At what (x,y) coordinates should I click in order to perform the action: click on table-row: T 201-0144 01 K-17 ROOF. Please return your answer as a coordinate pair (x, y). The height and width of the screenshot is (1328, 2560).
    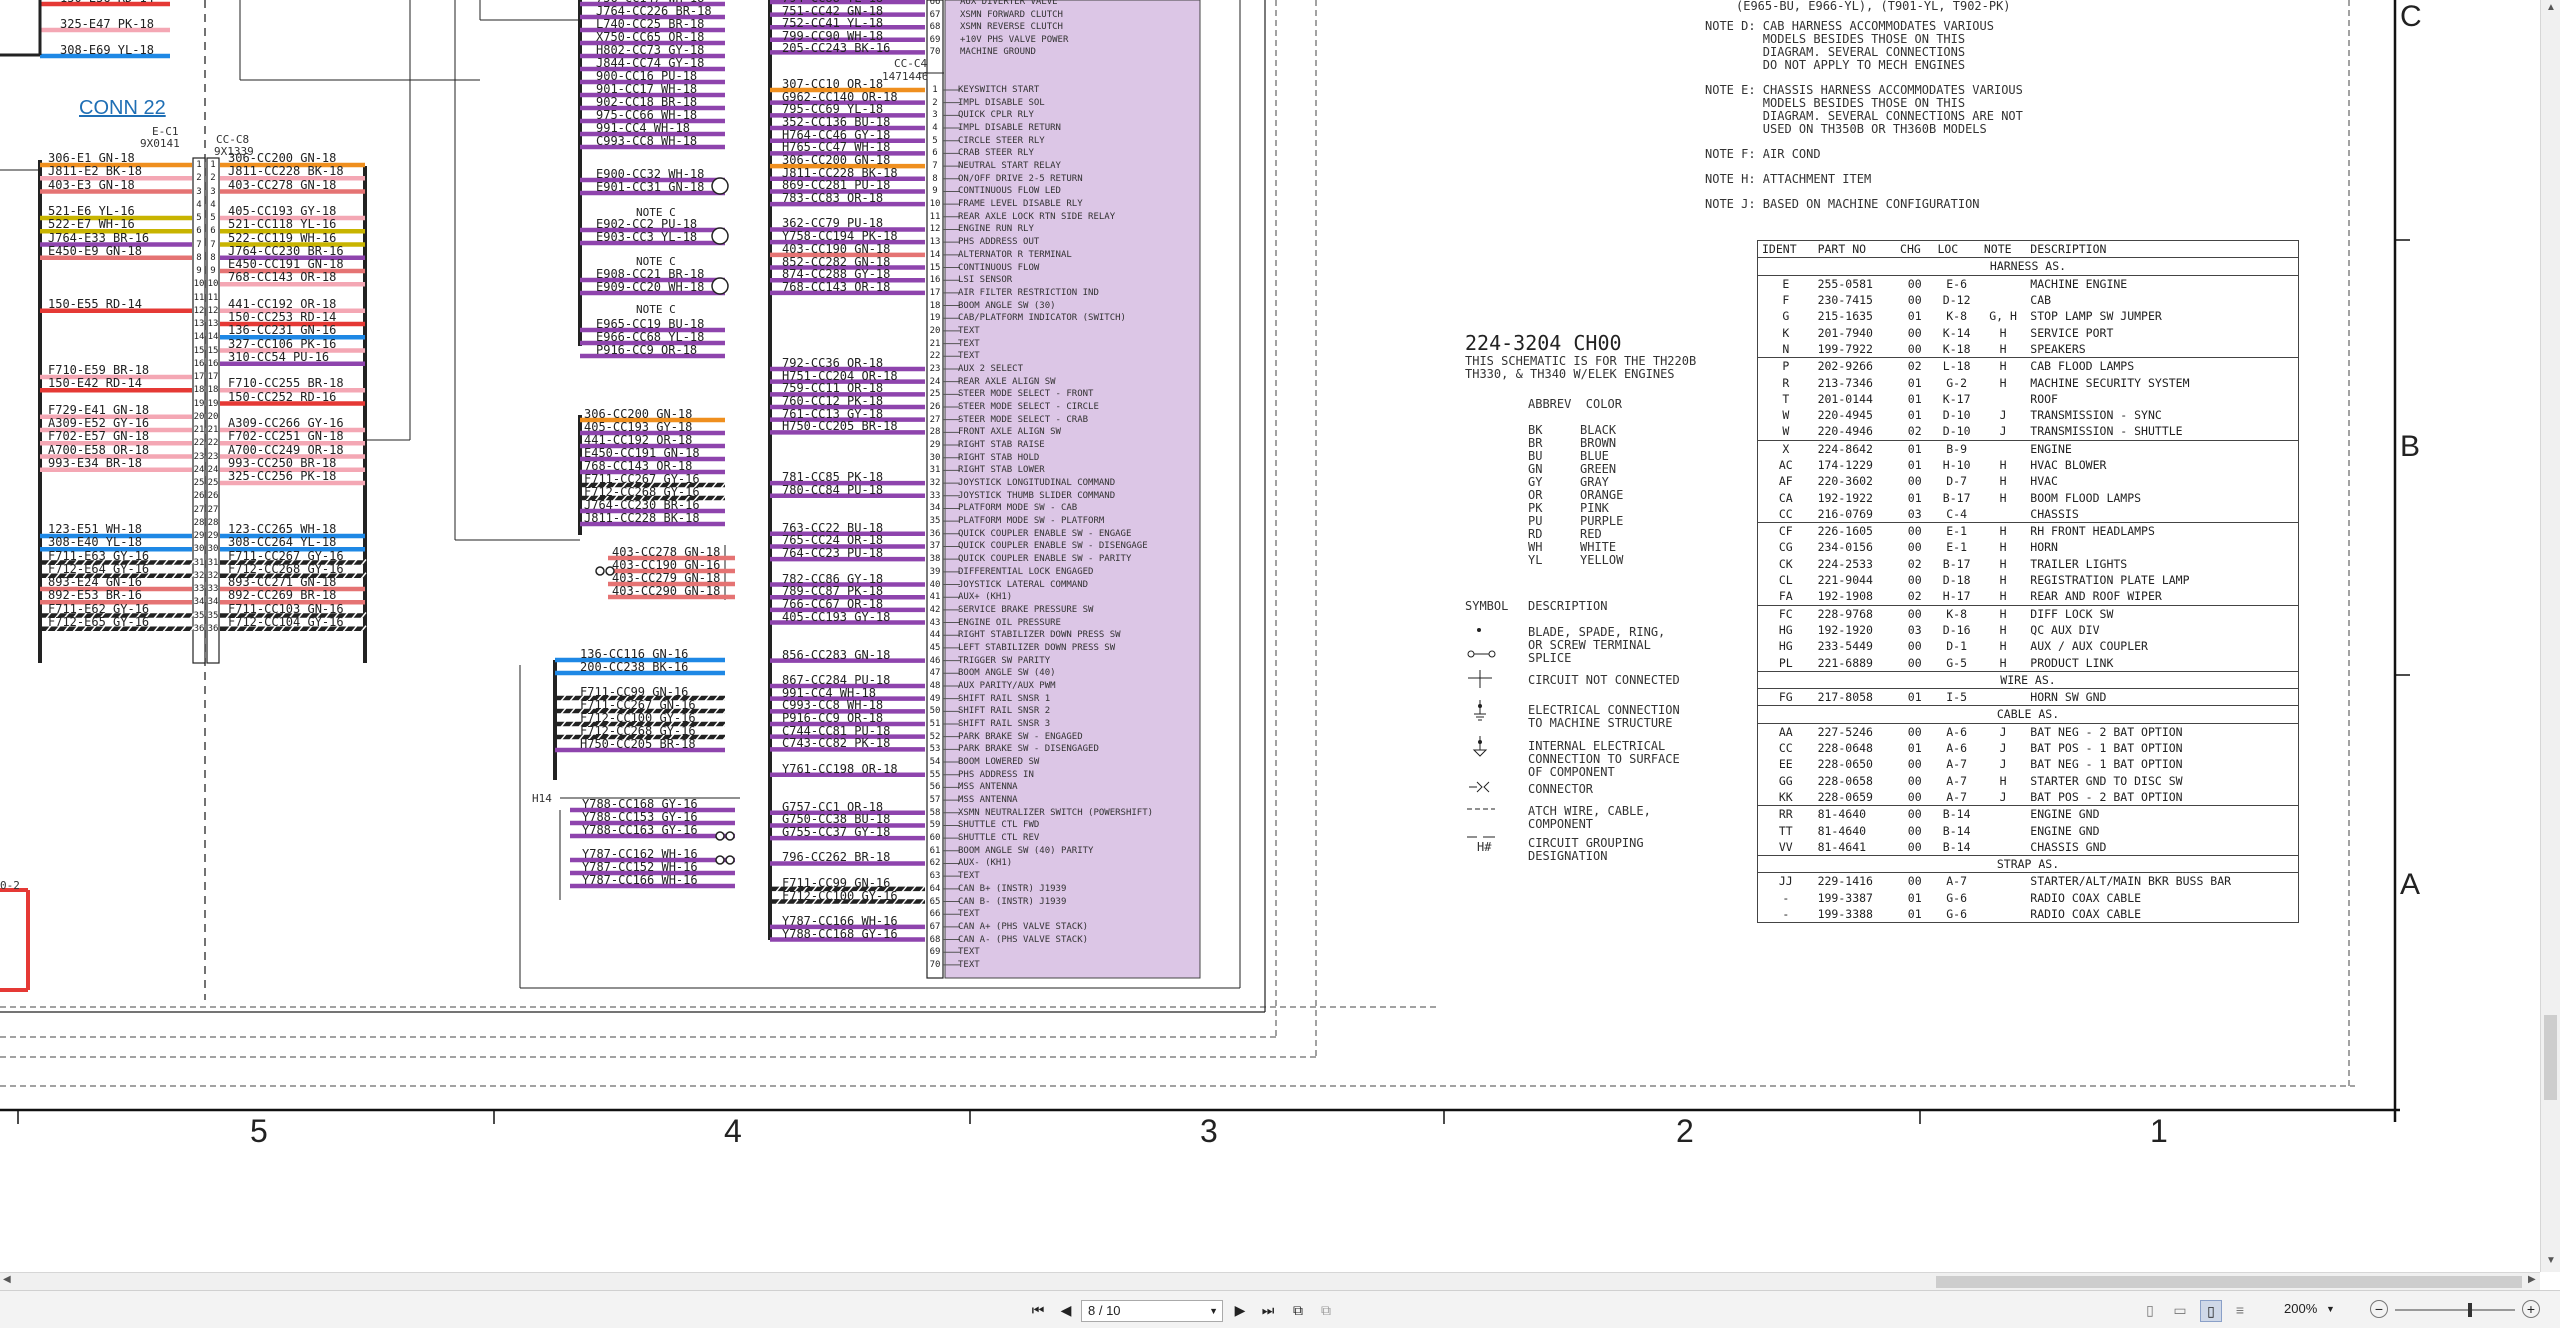
    Looking at the image, I should click on (2028, 399).